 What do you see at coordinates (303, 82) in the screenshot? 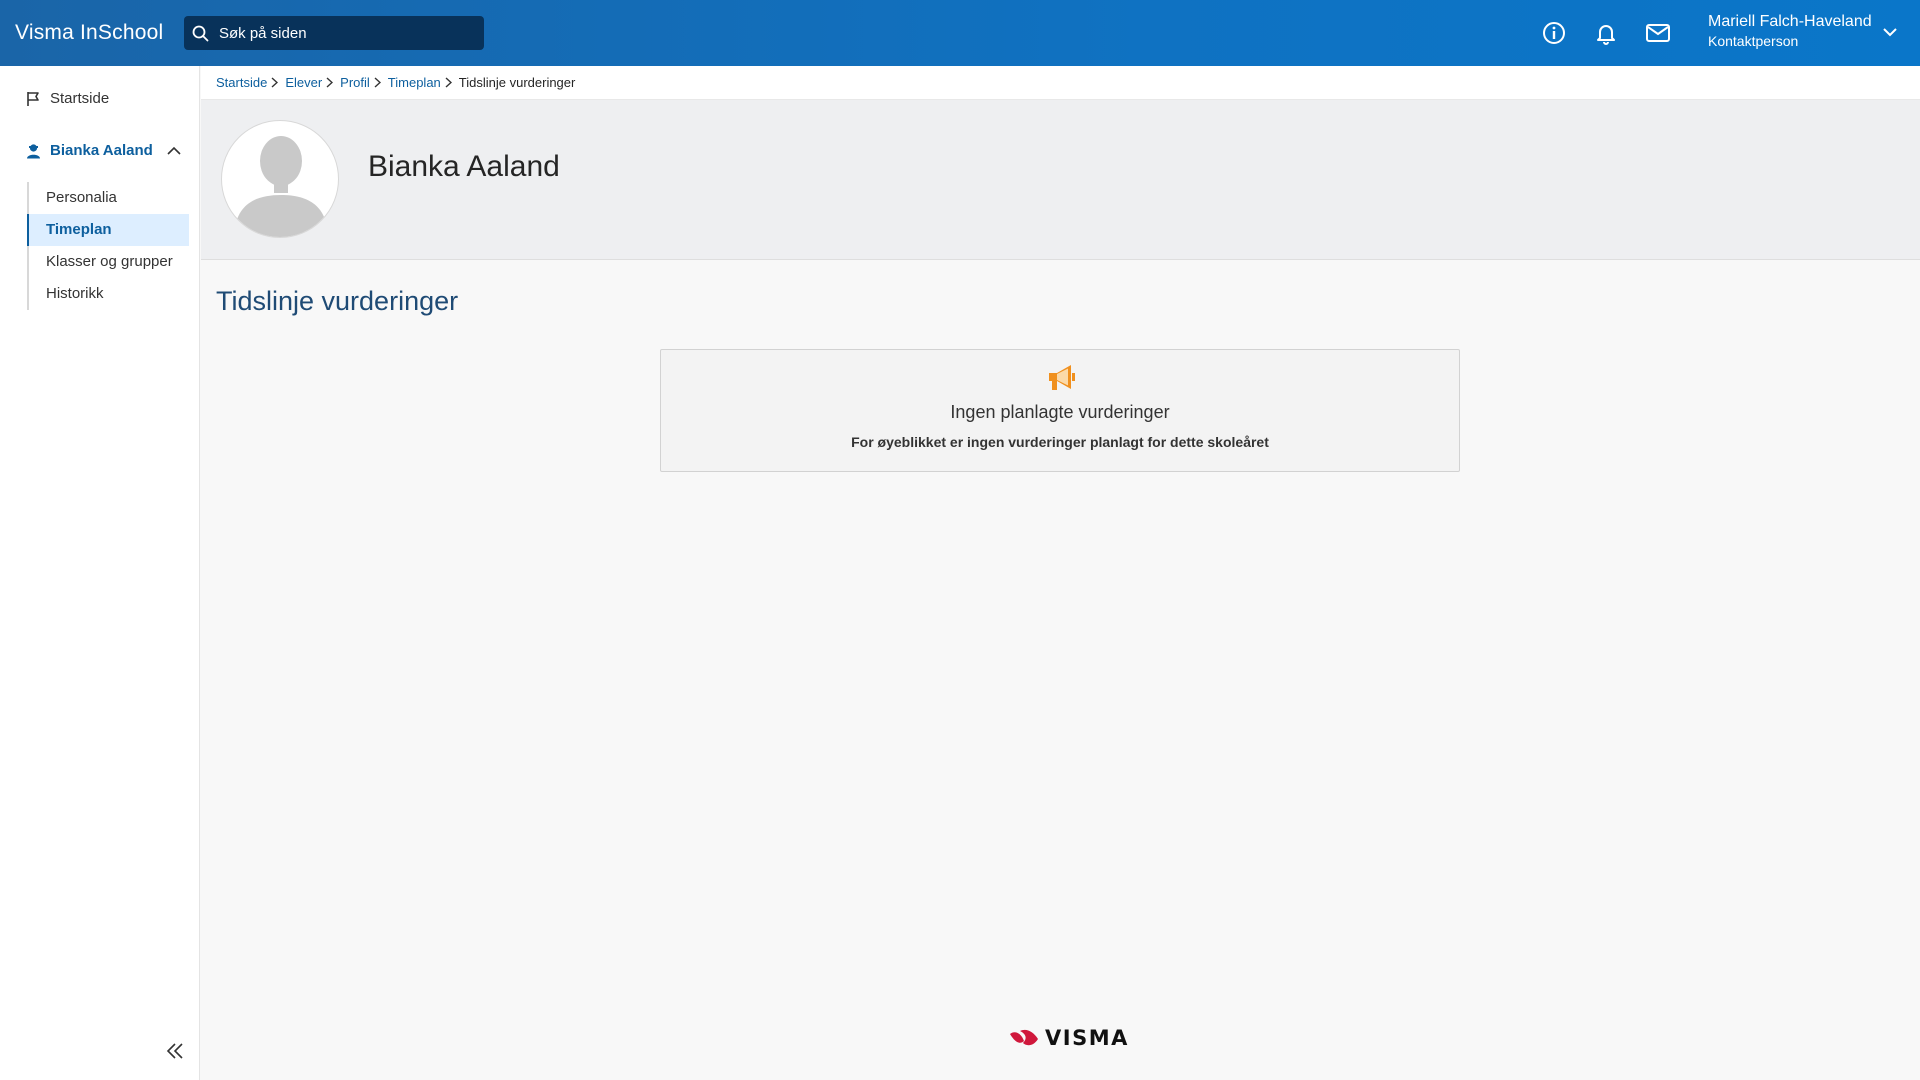
I see `breadcrumb-link-elever: Elever` at bounding box center [303, 82].